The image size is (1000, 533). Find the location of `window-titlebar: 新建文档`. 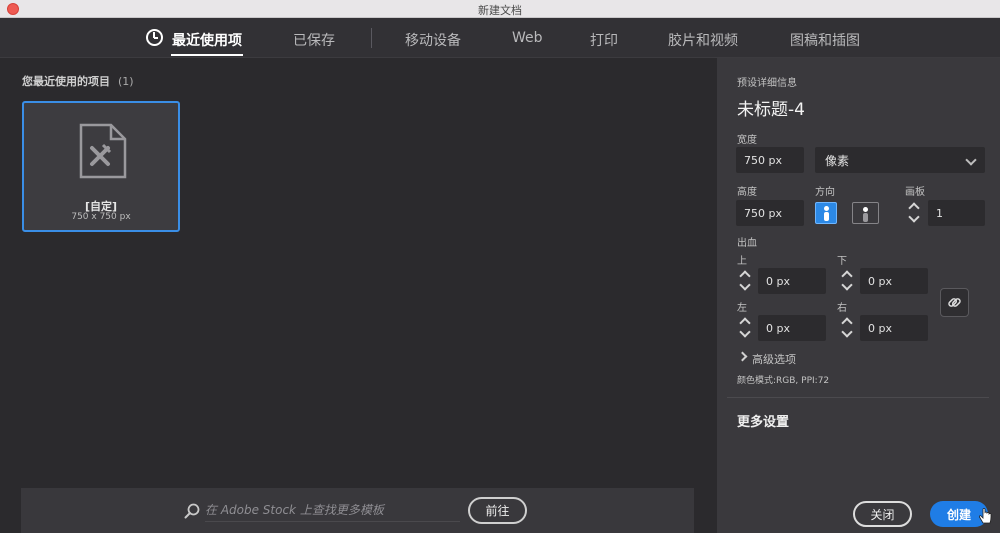

window-titlebar: 新建文档 is located at coordinates (500, 9).